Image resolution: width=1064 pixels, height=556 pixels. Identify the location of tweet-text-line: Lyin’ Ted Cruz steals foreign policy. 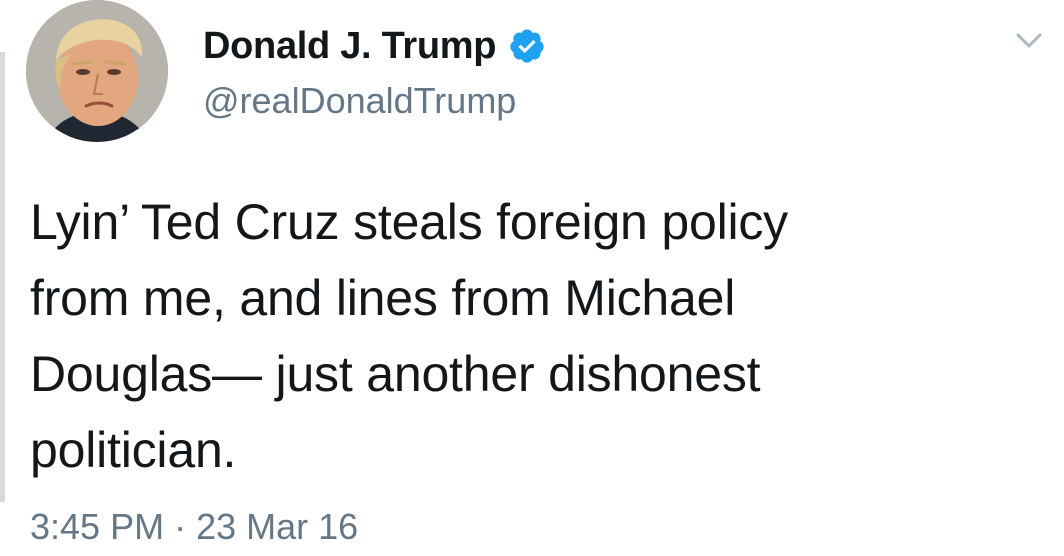
(409, 222).